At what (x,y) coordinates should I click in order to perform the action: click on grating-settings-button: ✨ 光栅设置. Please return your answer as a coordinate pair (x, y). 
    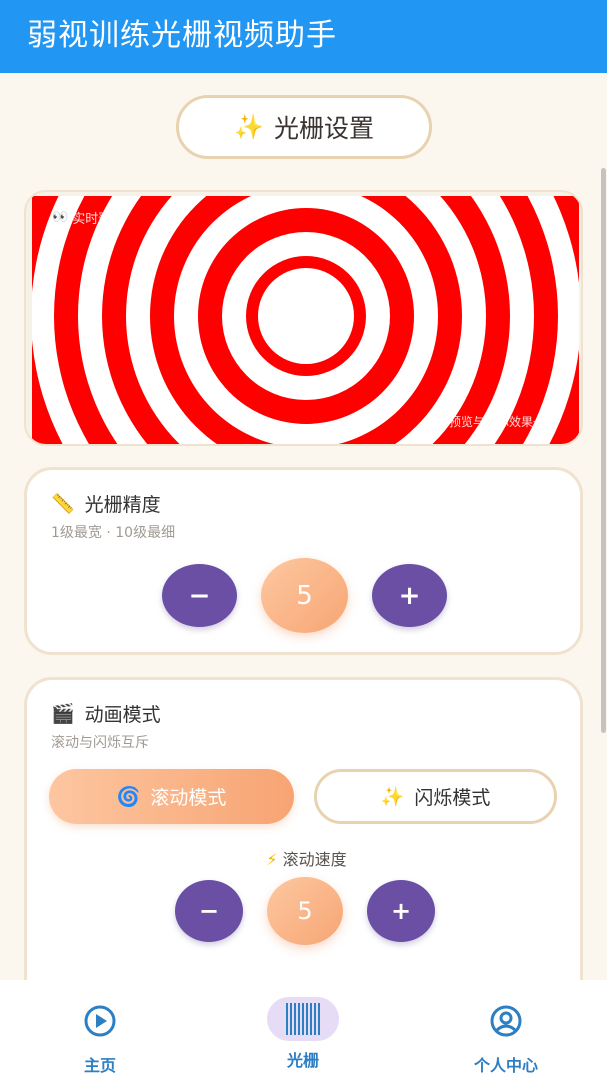
    Looking at the image, I should click on (304, 127).